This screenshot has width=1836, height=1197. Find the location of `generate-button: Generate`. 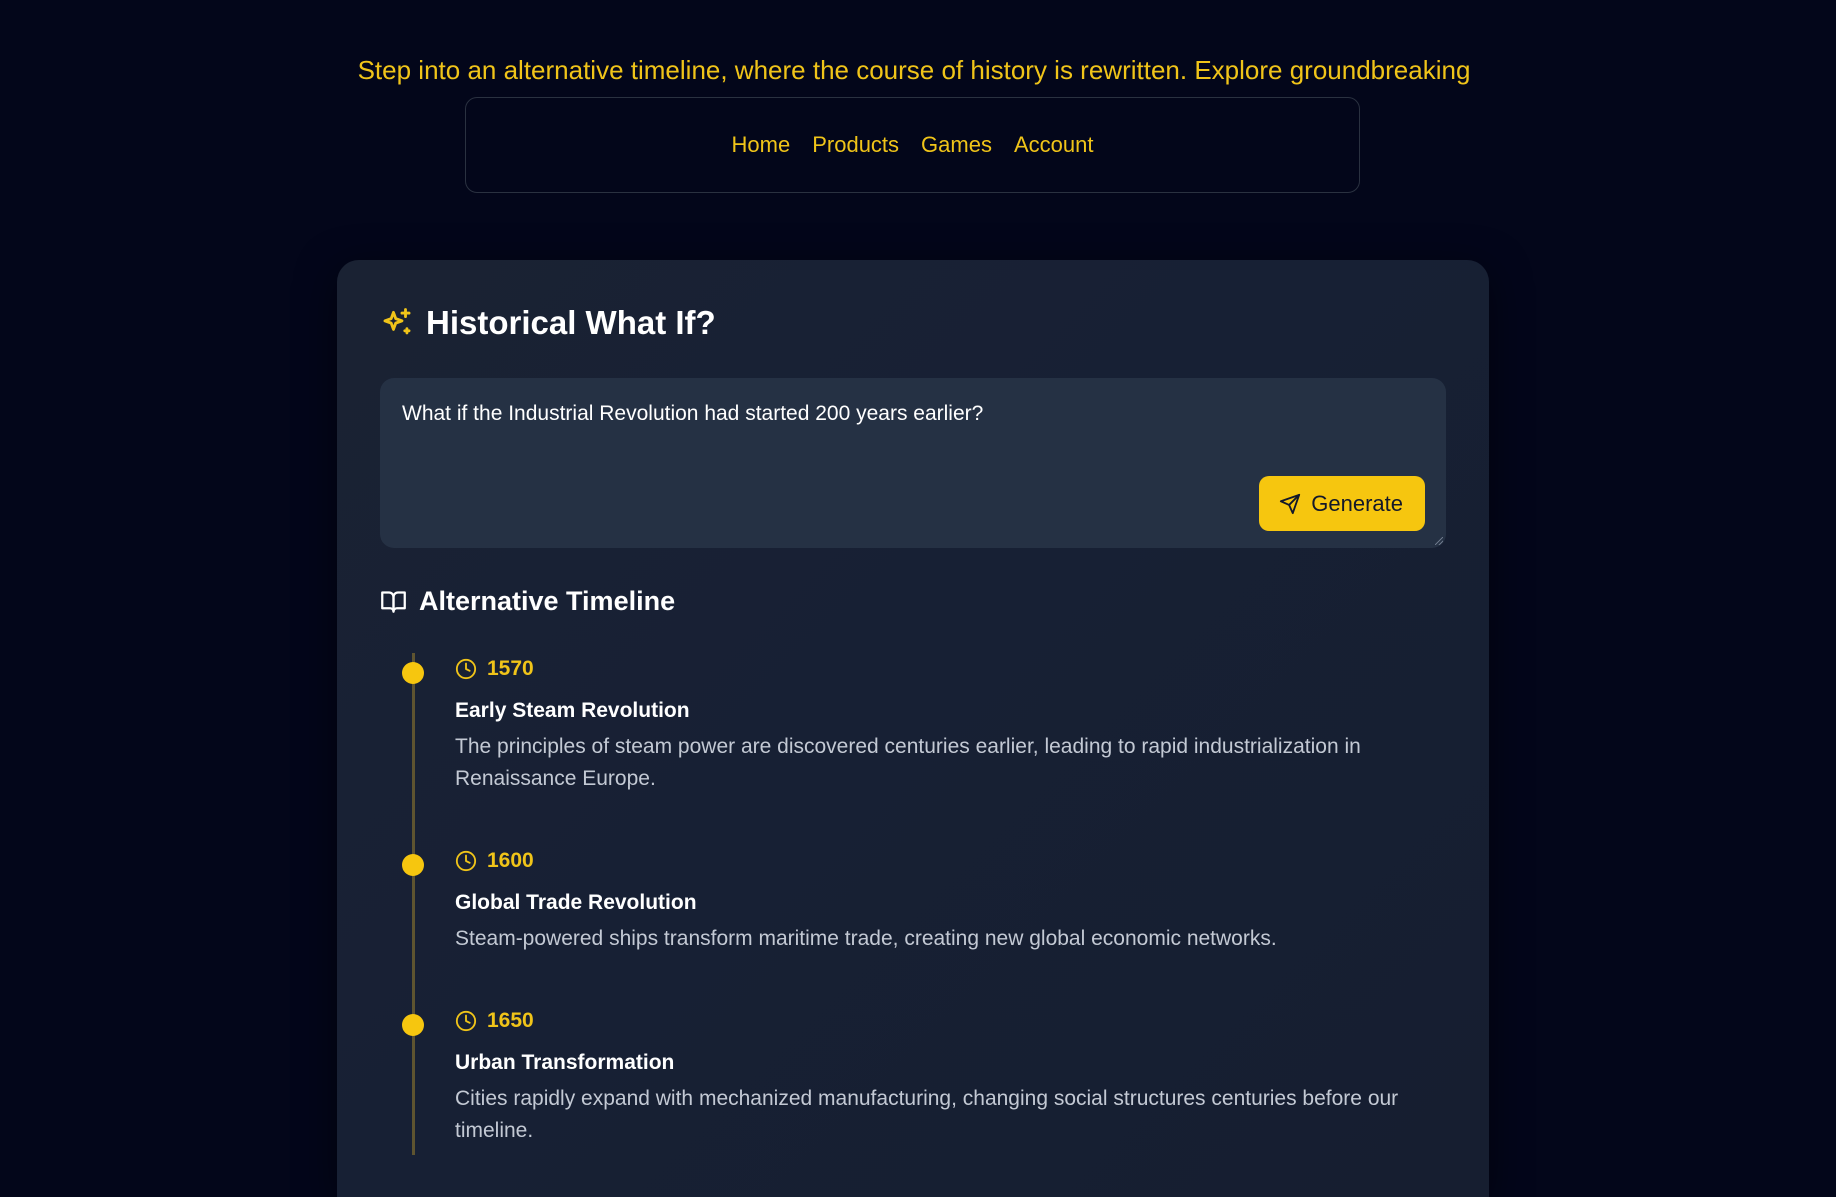

generate-button: Generate is located at coordinates (1342, 503).